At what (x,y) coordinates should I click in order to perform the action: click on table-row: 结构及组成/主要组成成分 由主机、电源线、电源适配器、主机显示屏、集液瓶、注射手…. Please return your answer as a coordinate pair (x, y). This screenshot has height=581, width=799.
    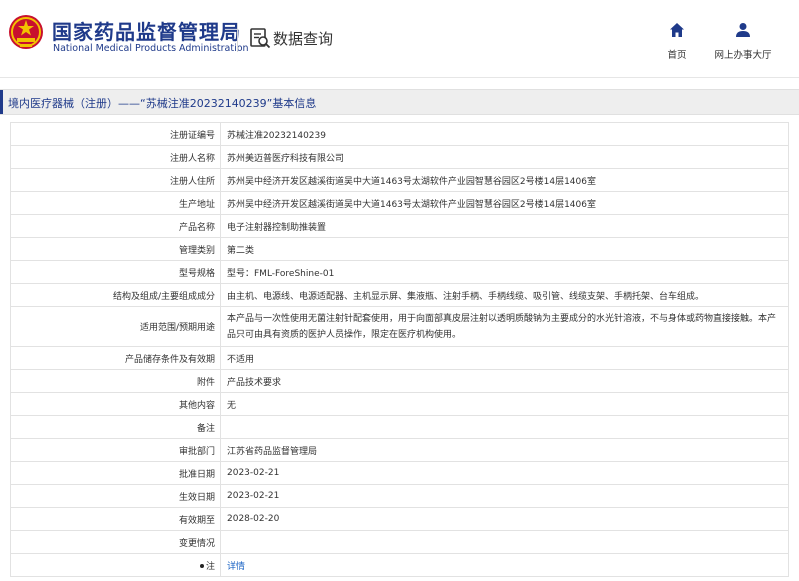
    Looking at the image, I should click on (399, 295).